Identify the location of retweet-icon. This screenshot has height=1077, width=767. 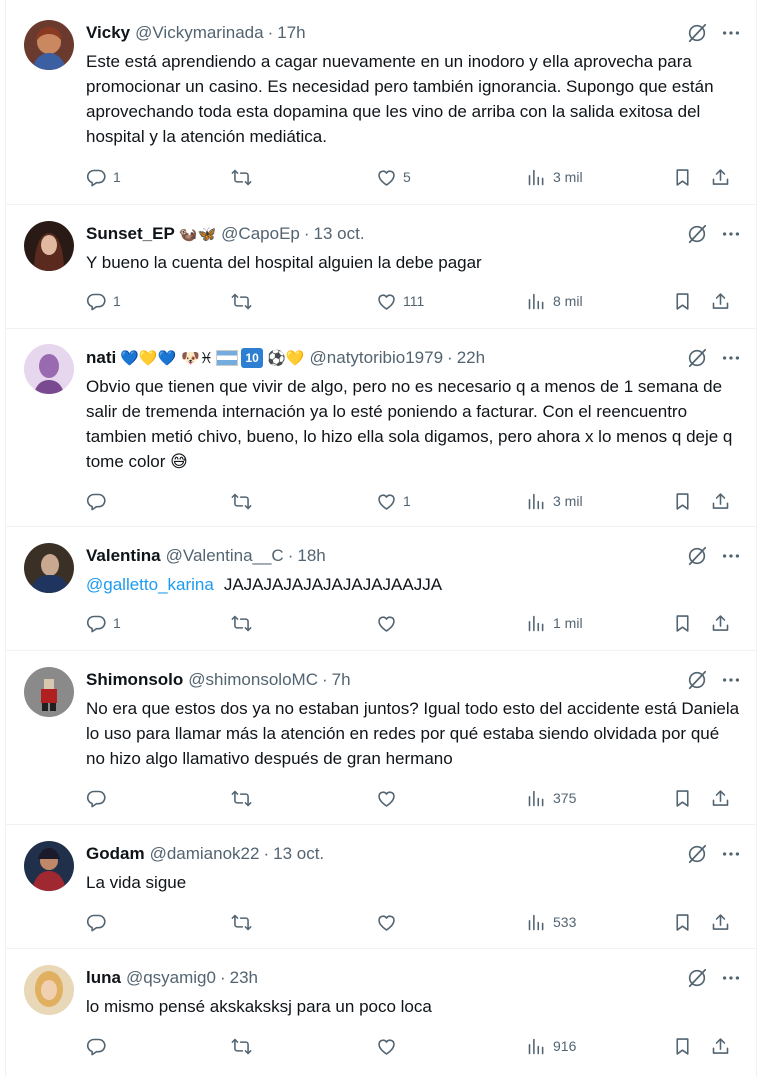
(241, 301).